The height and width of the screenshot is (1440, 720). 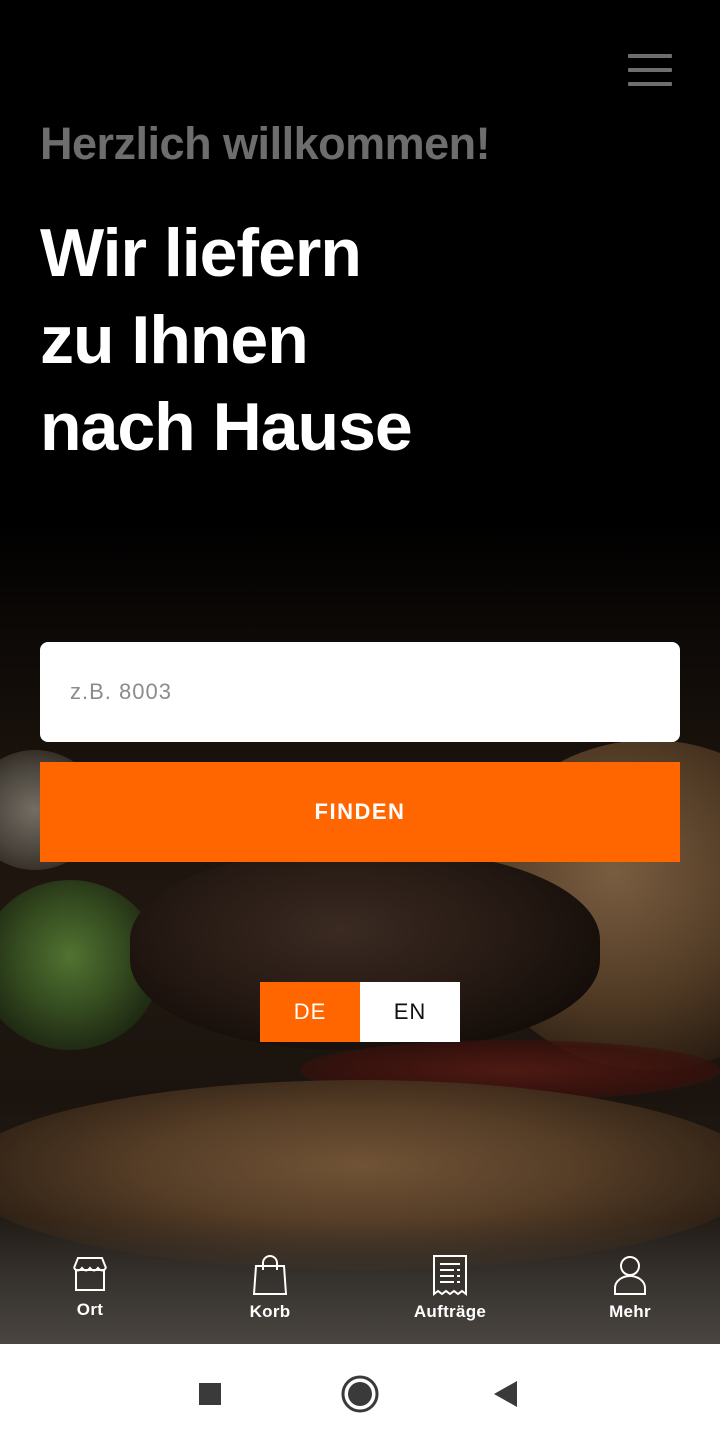 I want to click on home-icon, so click(x=360, y=1394).